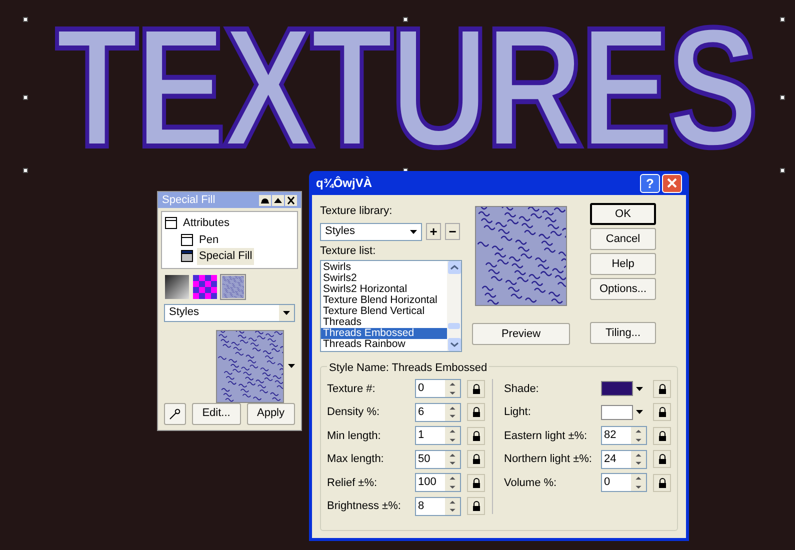  What do you see at coordinates (521, 334) in the screenshot?
I see `preview-button: Preview` at bounding box center [521, 334].